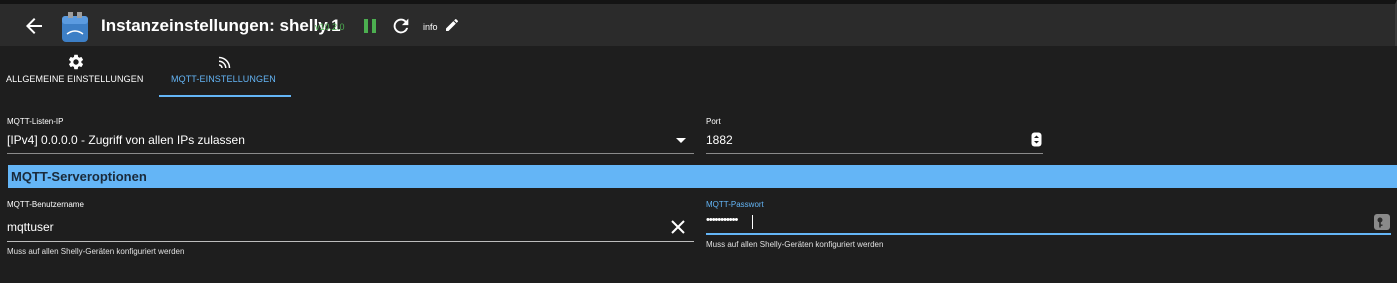 This screenshot has height=283, width=1397. I want to click on pause-button, so click(370, 26).